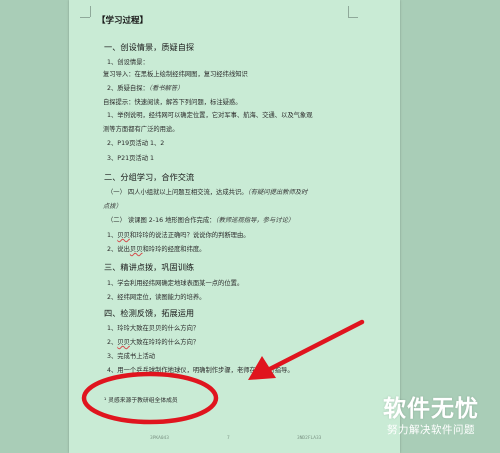  I want to click on s4-question-3: 3、完成书上活动, so click(131, 356).